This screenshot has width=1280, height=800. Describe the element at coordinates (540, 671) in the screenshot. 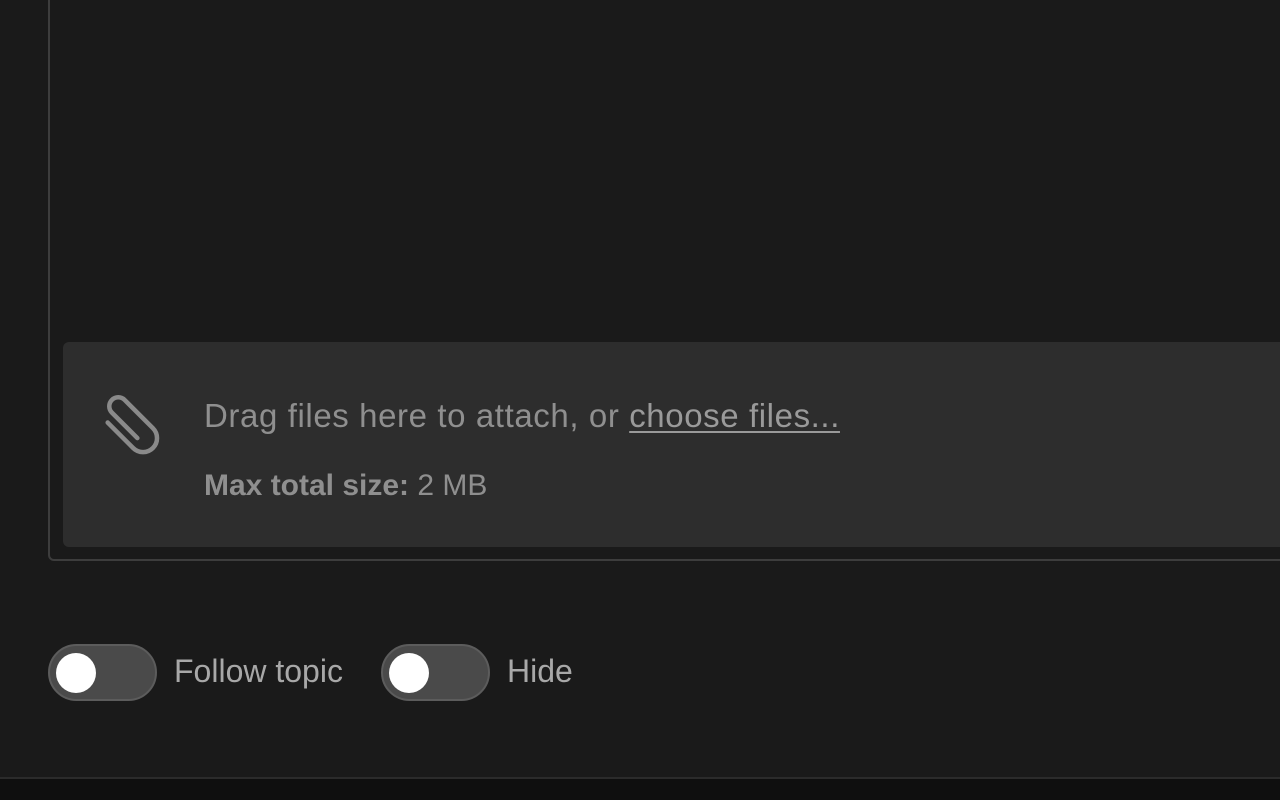

I see `hide-label: Hide` at that location.